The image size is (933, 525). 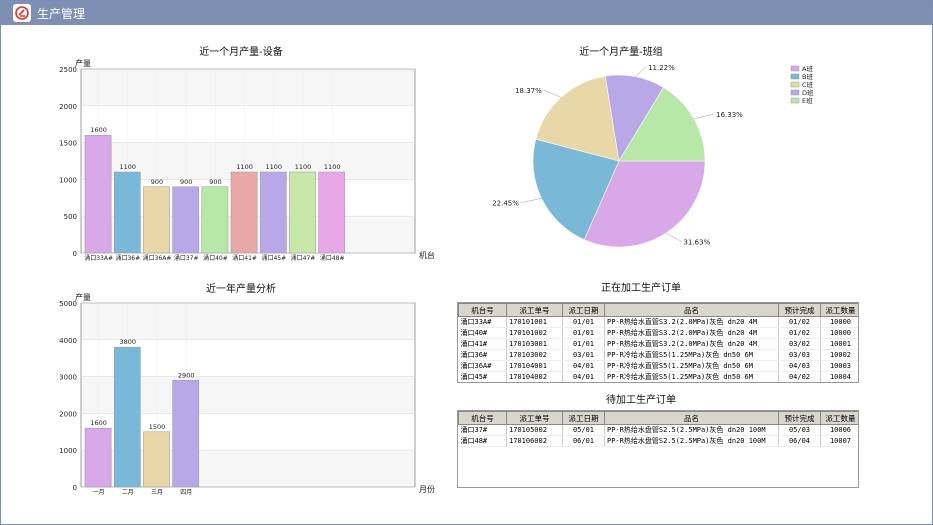 What do you see at coordinates (583, 310) in the screenshot?
I see `current-orders-header-cell: 派工日期` at bounding box center [583, 310].